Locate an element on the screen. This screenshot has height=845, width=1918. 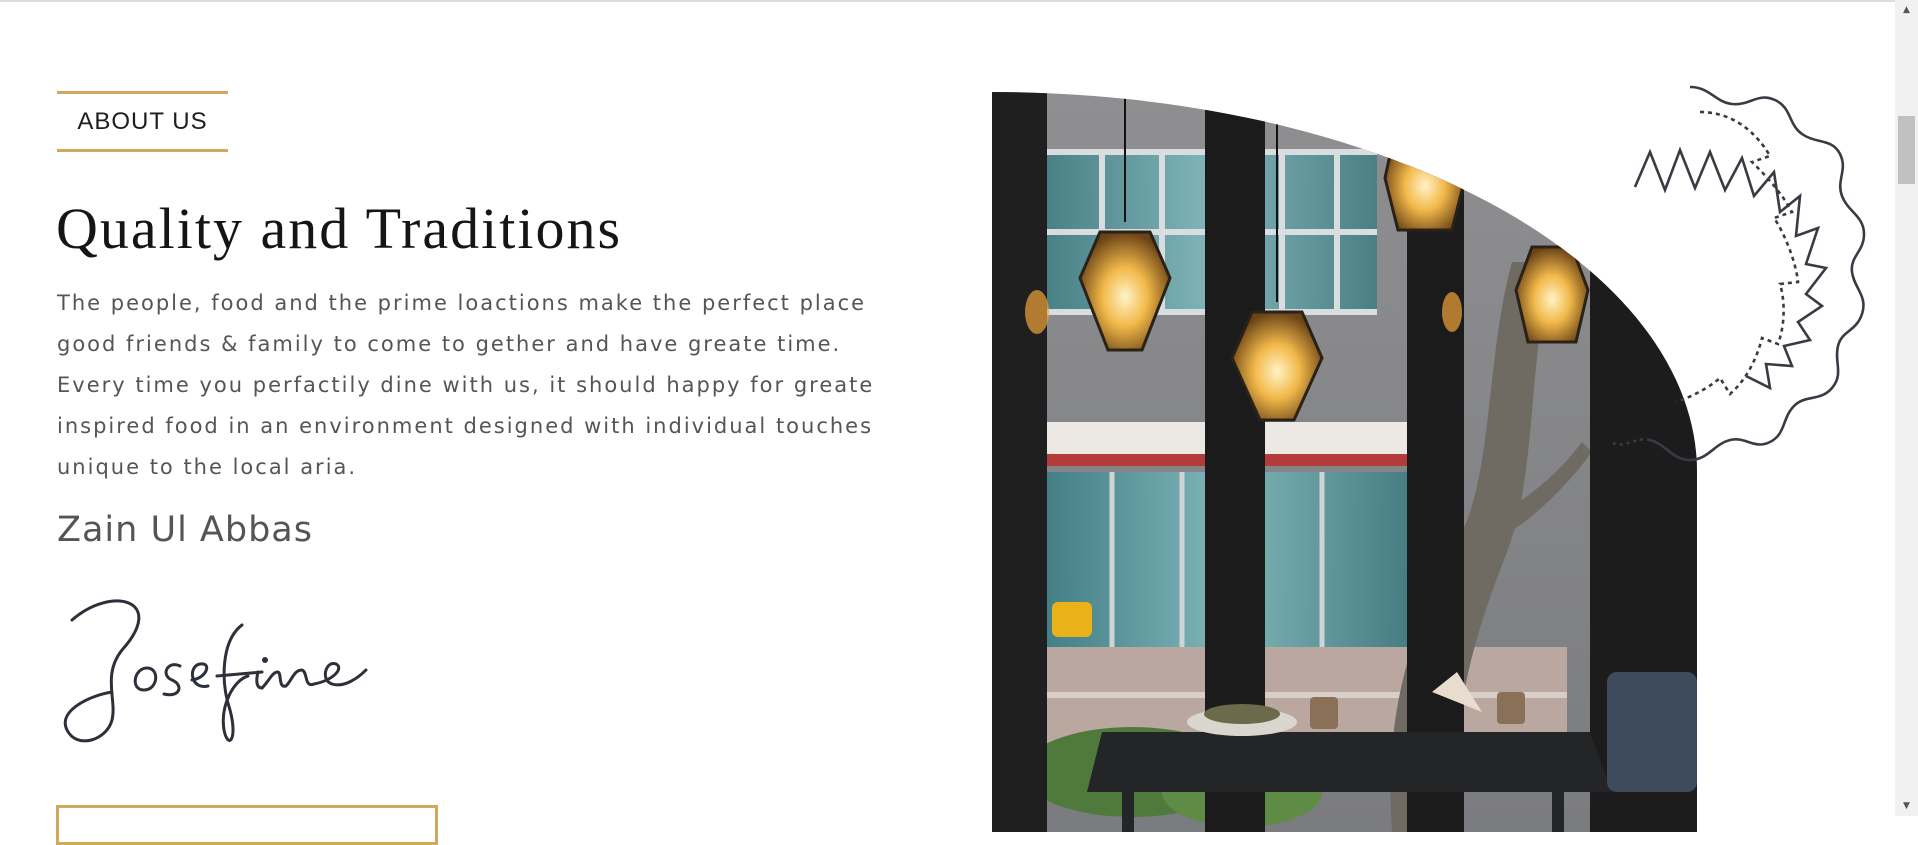
section-tag: ABOUT US is located at coordinates (142, 121).